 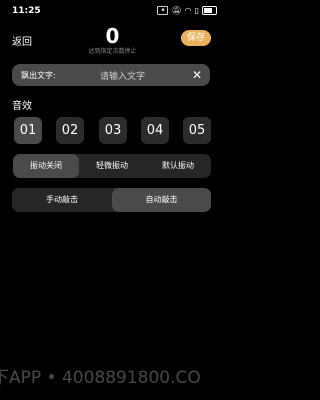 What do you see at coordinates (178, 166) in the screenshot?
I see `vibration-default-option: 默认振动` at bounding box center [178, 166].